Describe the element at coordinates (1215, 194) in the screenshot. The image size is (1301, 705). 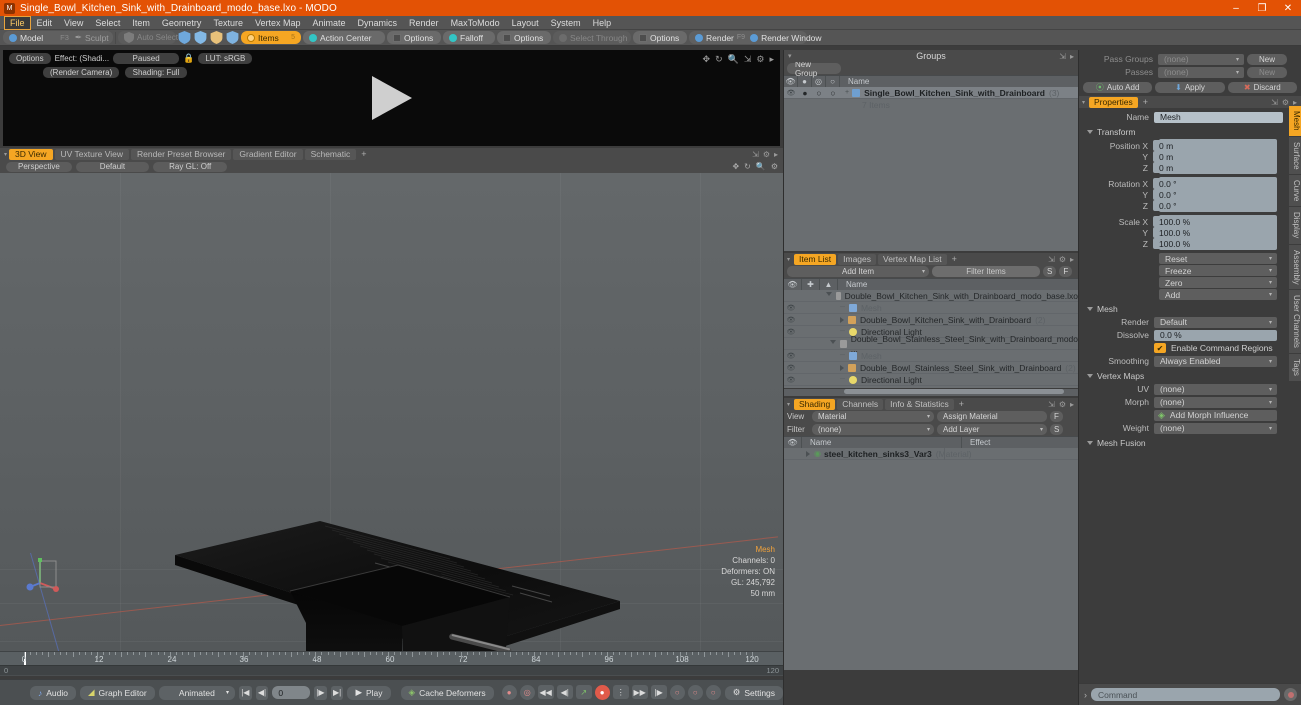
I see `rotation-y-field: 0.0 °` at that location.